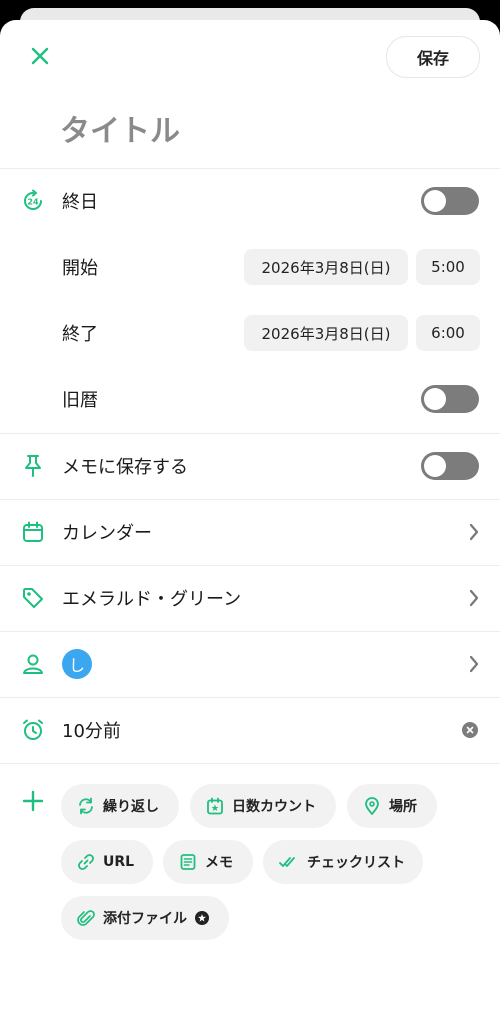 The height and width of the screenshot is (1017, 500). I want to click on reminder-label: 10分前, so click(91, 731).